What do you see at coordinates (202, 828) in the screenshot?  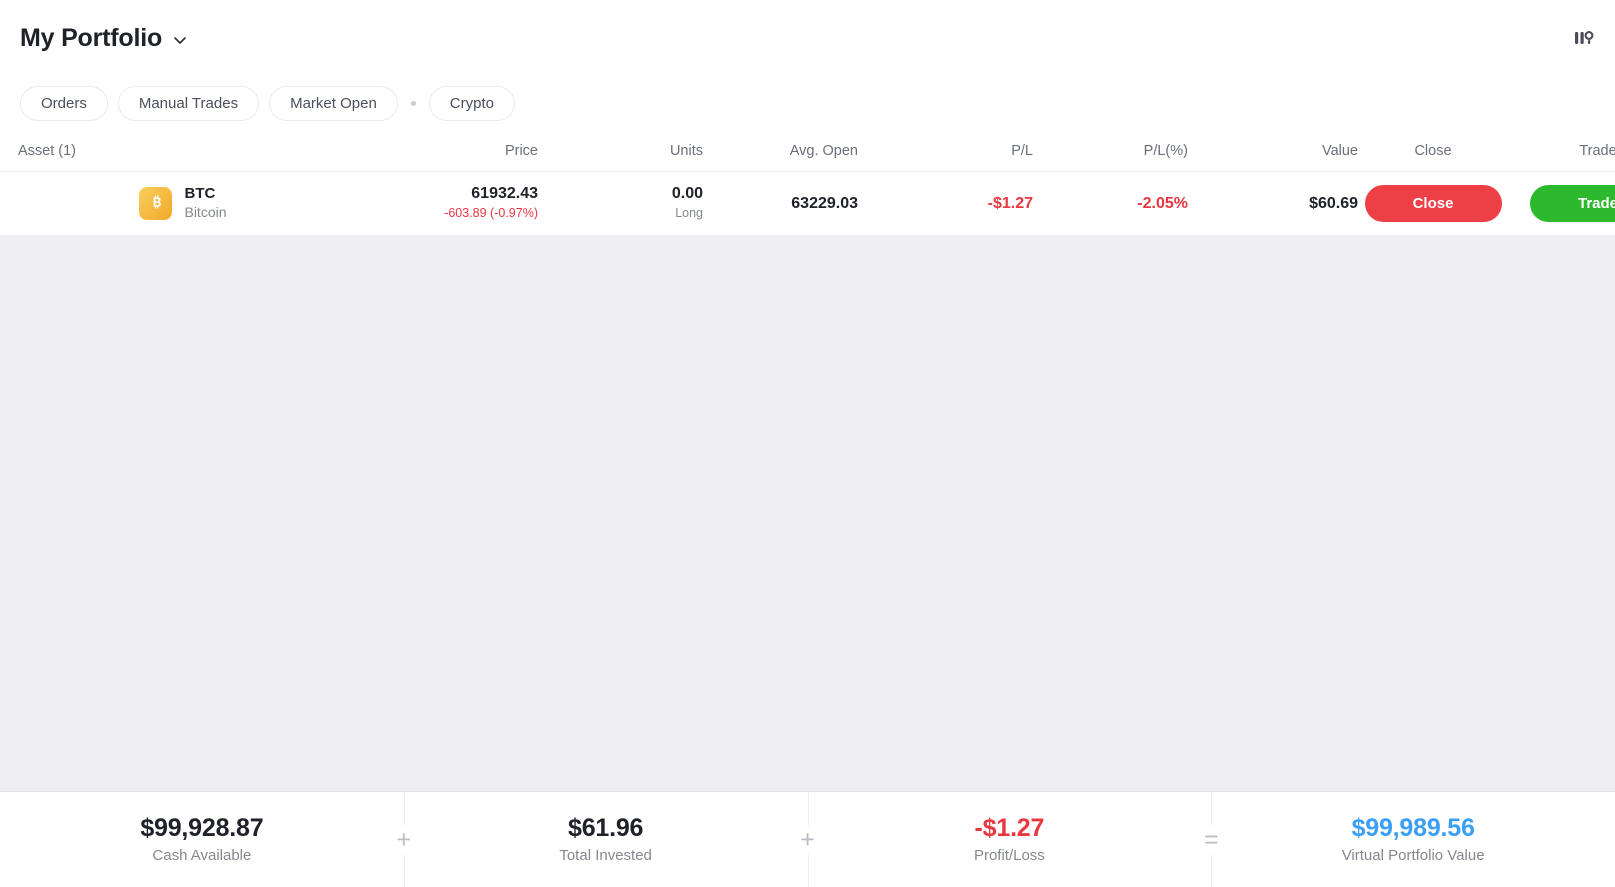 I see `summary-cash-available-value: $99,928.87` at bounding box center [202, 828].